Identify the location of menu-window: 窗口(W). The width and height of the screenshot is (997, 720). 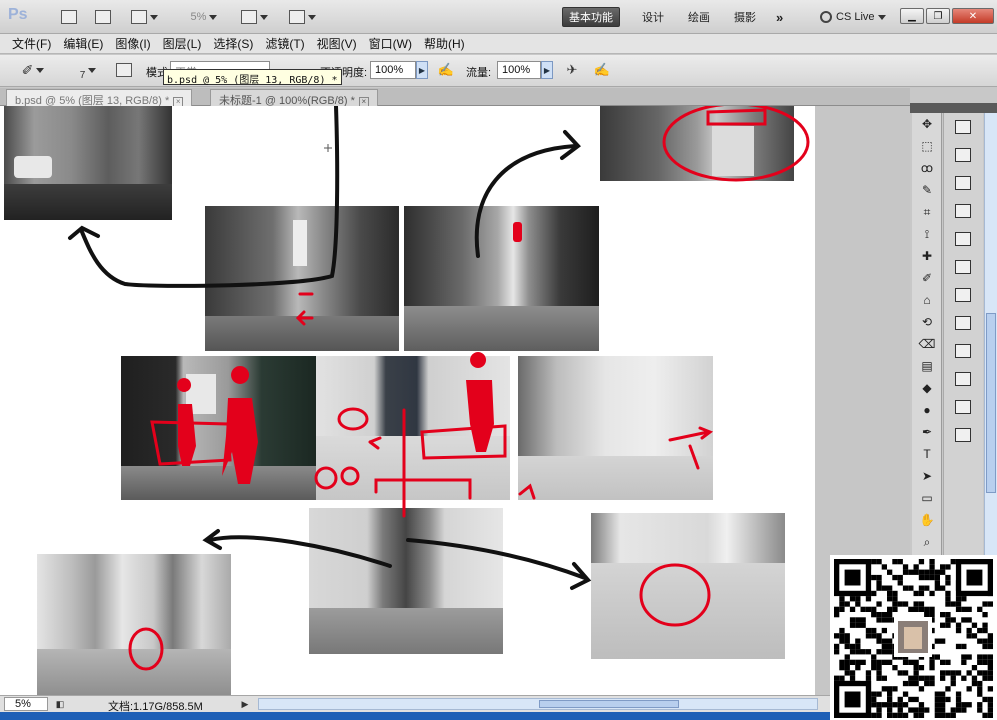
(390, 43).